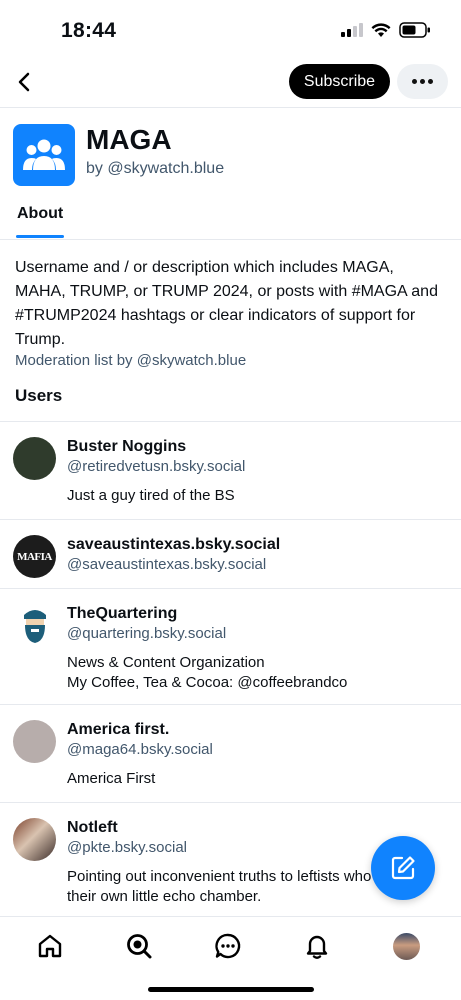  I want to click on creator-handle-link: @skywatch.blue, so click(165, 168).